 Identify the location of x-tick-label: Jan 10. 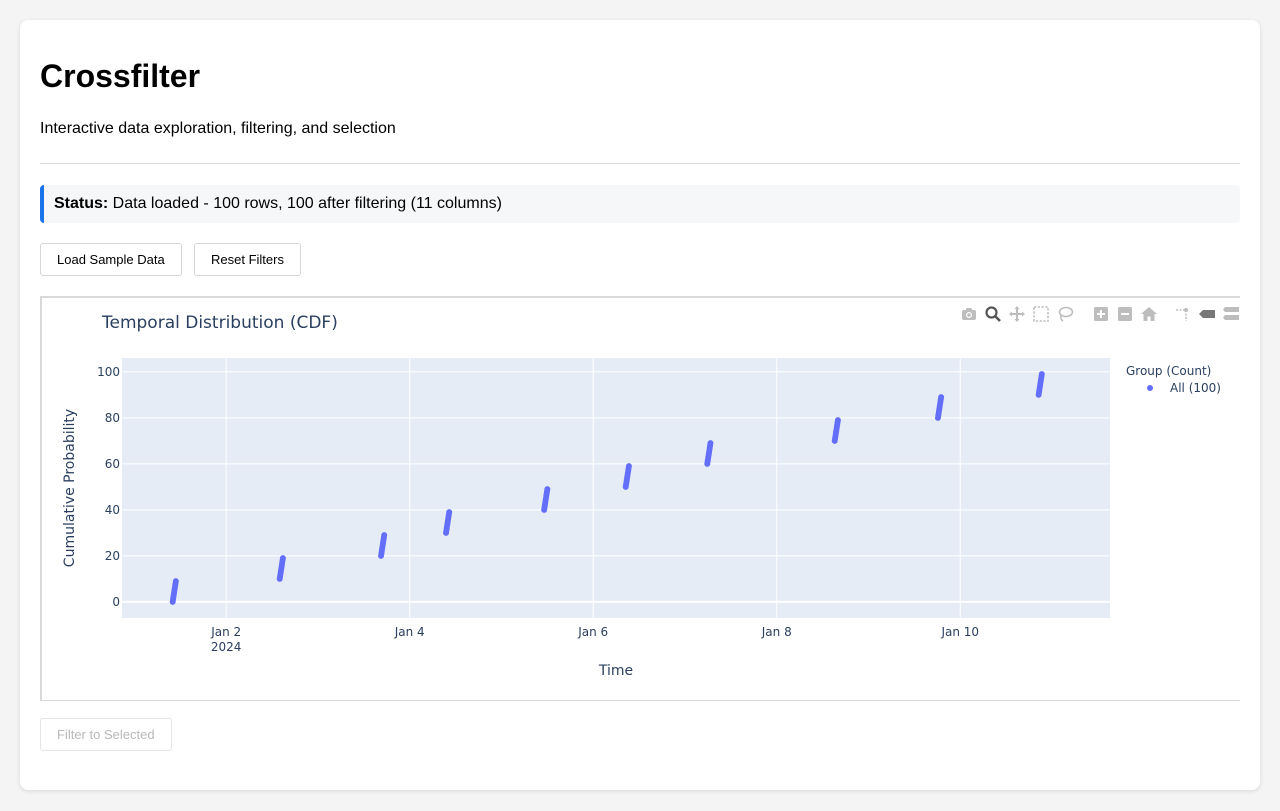
(959, 632).